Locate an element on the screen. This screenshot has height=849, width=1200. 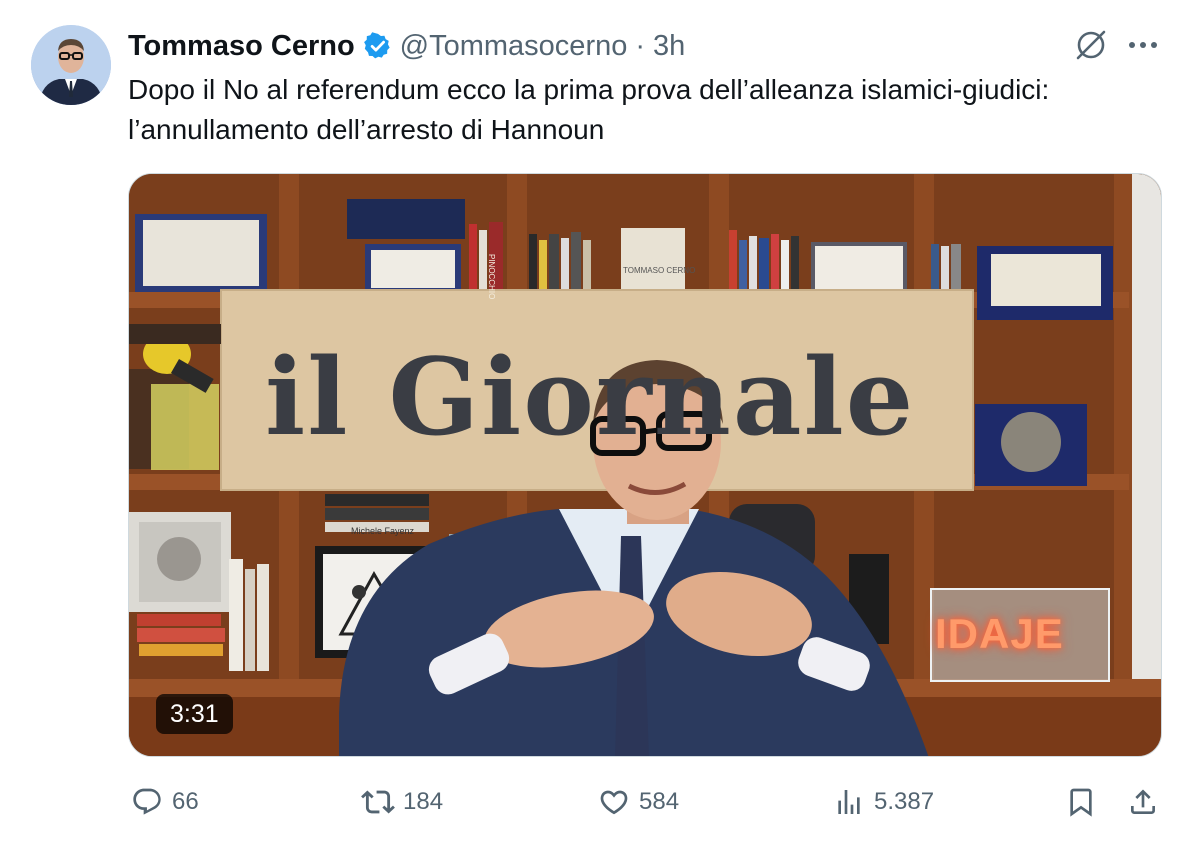
views-button: 5.387 is located at coordinates (883, 802).